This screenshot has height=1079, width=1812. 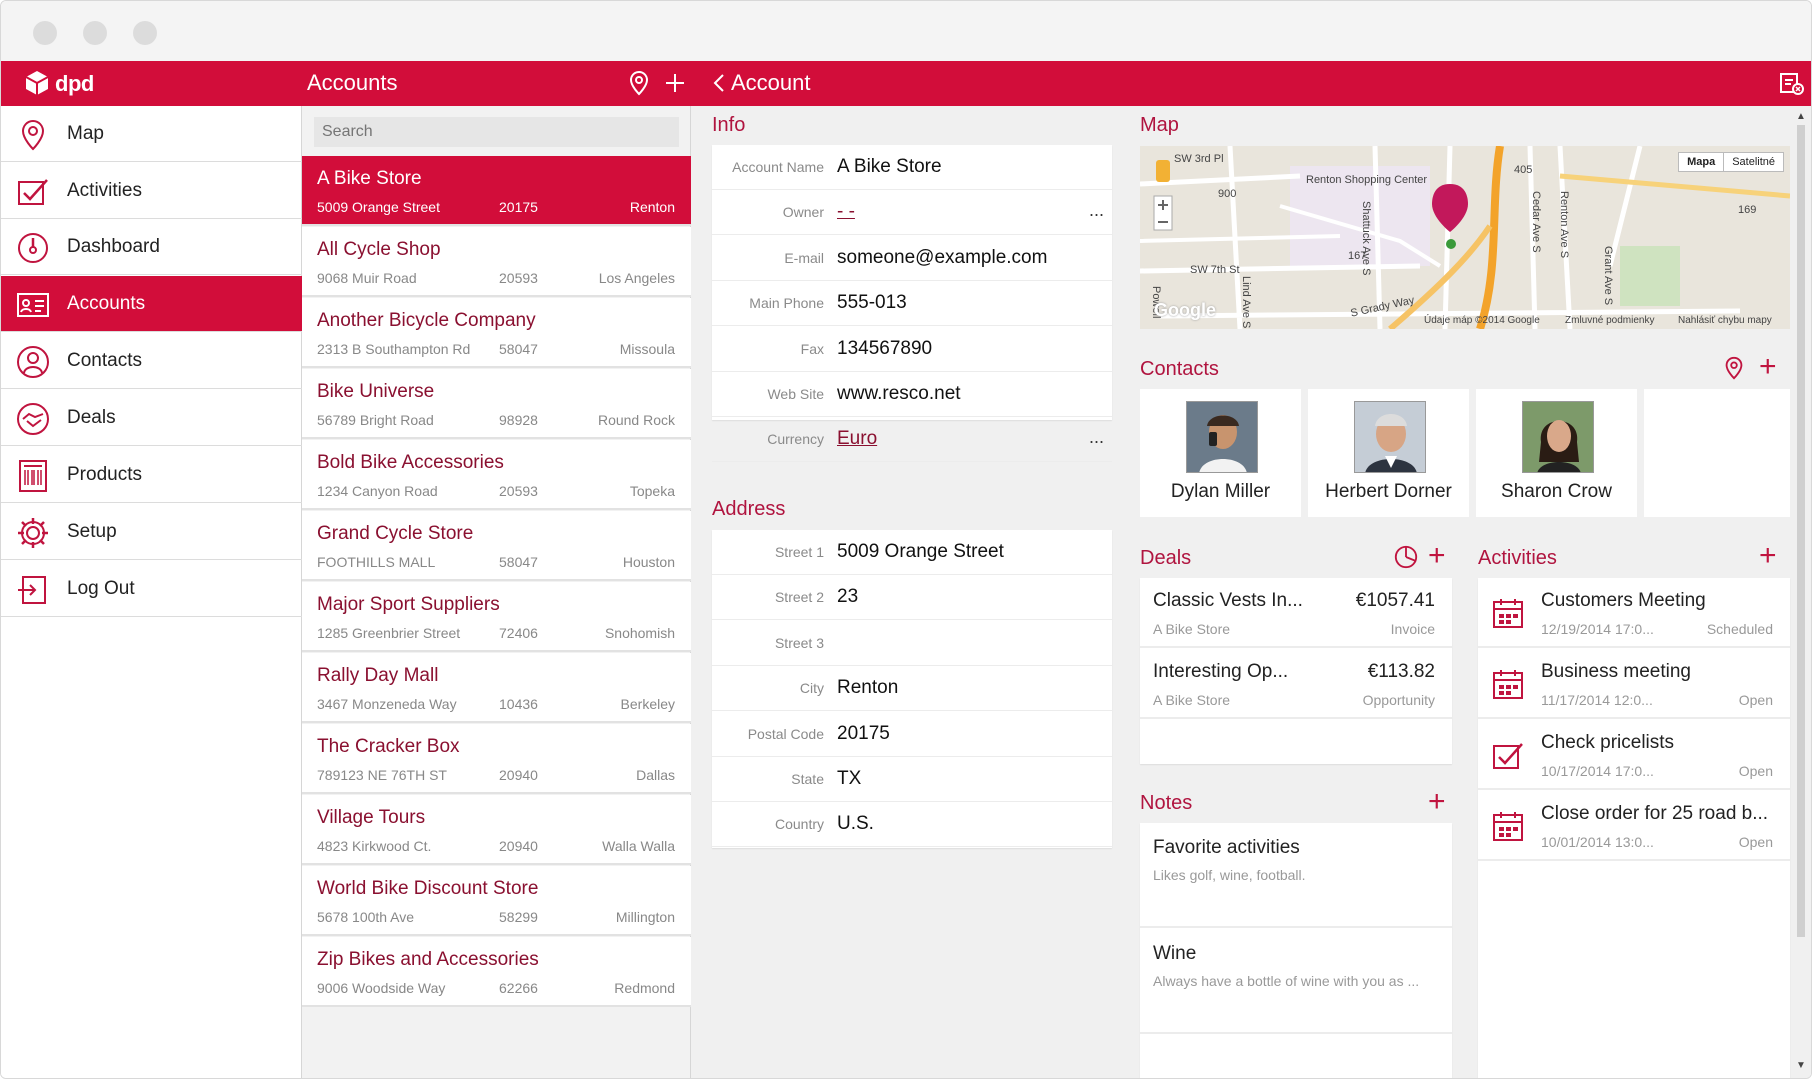 I want to click on address-field: Street 3, so click(x=912, y=643).